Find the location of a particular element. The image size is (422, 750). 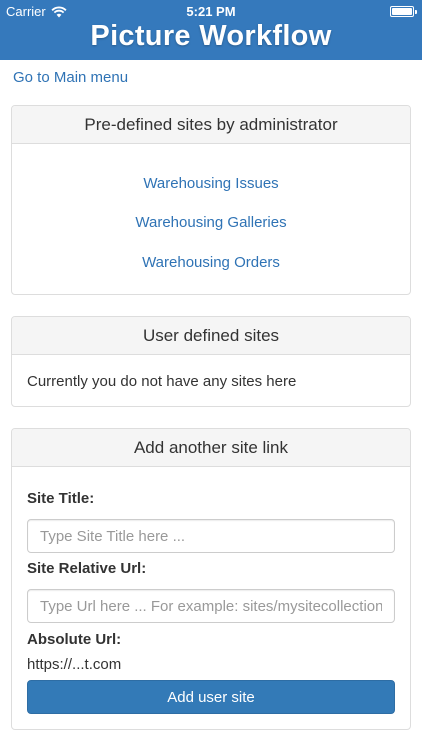

site-url-label: Site Relative Url: is located at coordinates (87, 568).